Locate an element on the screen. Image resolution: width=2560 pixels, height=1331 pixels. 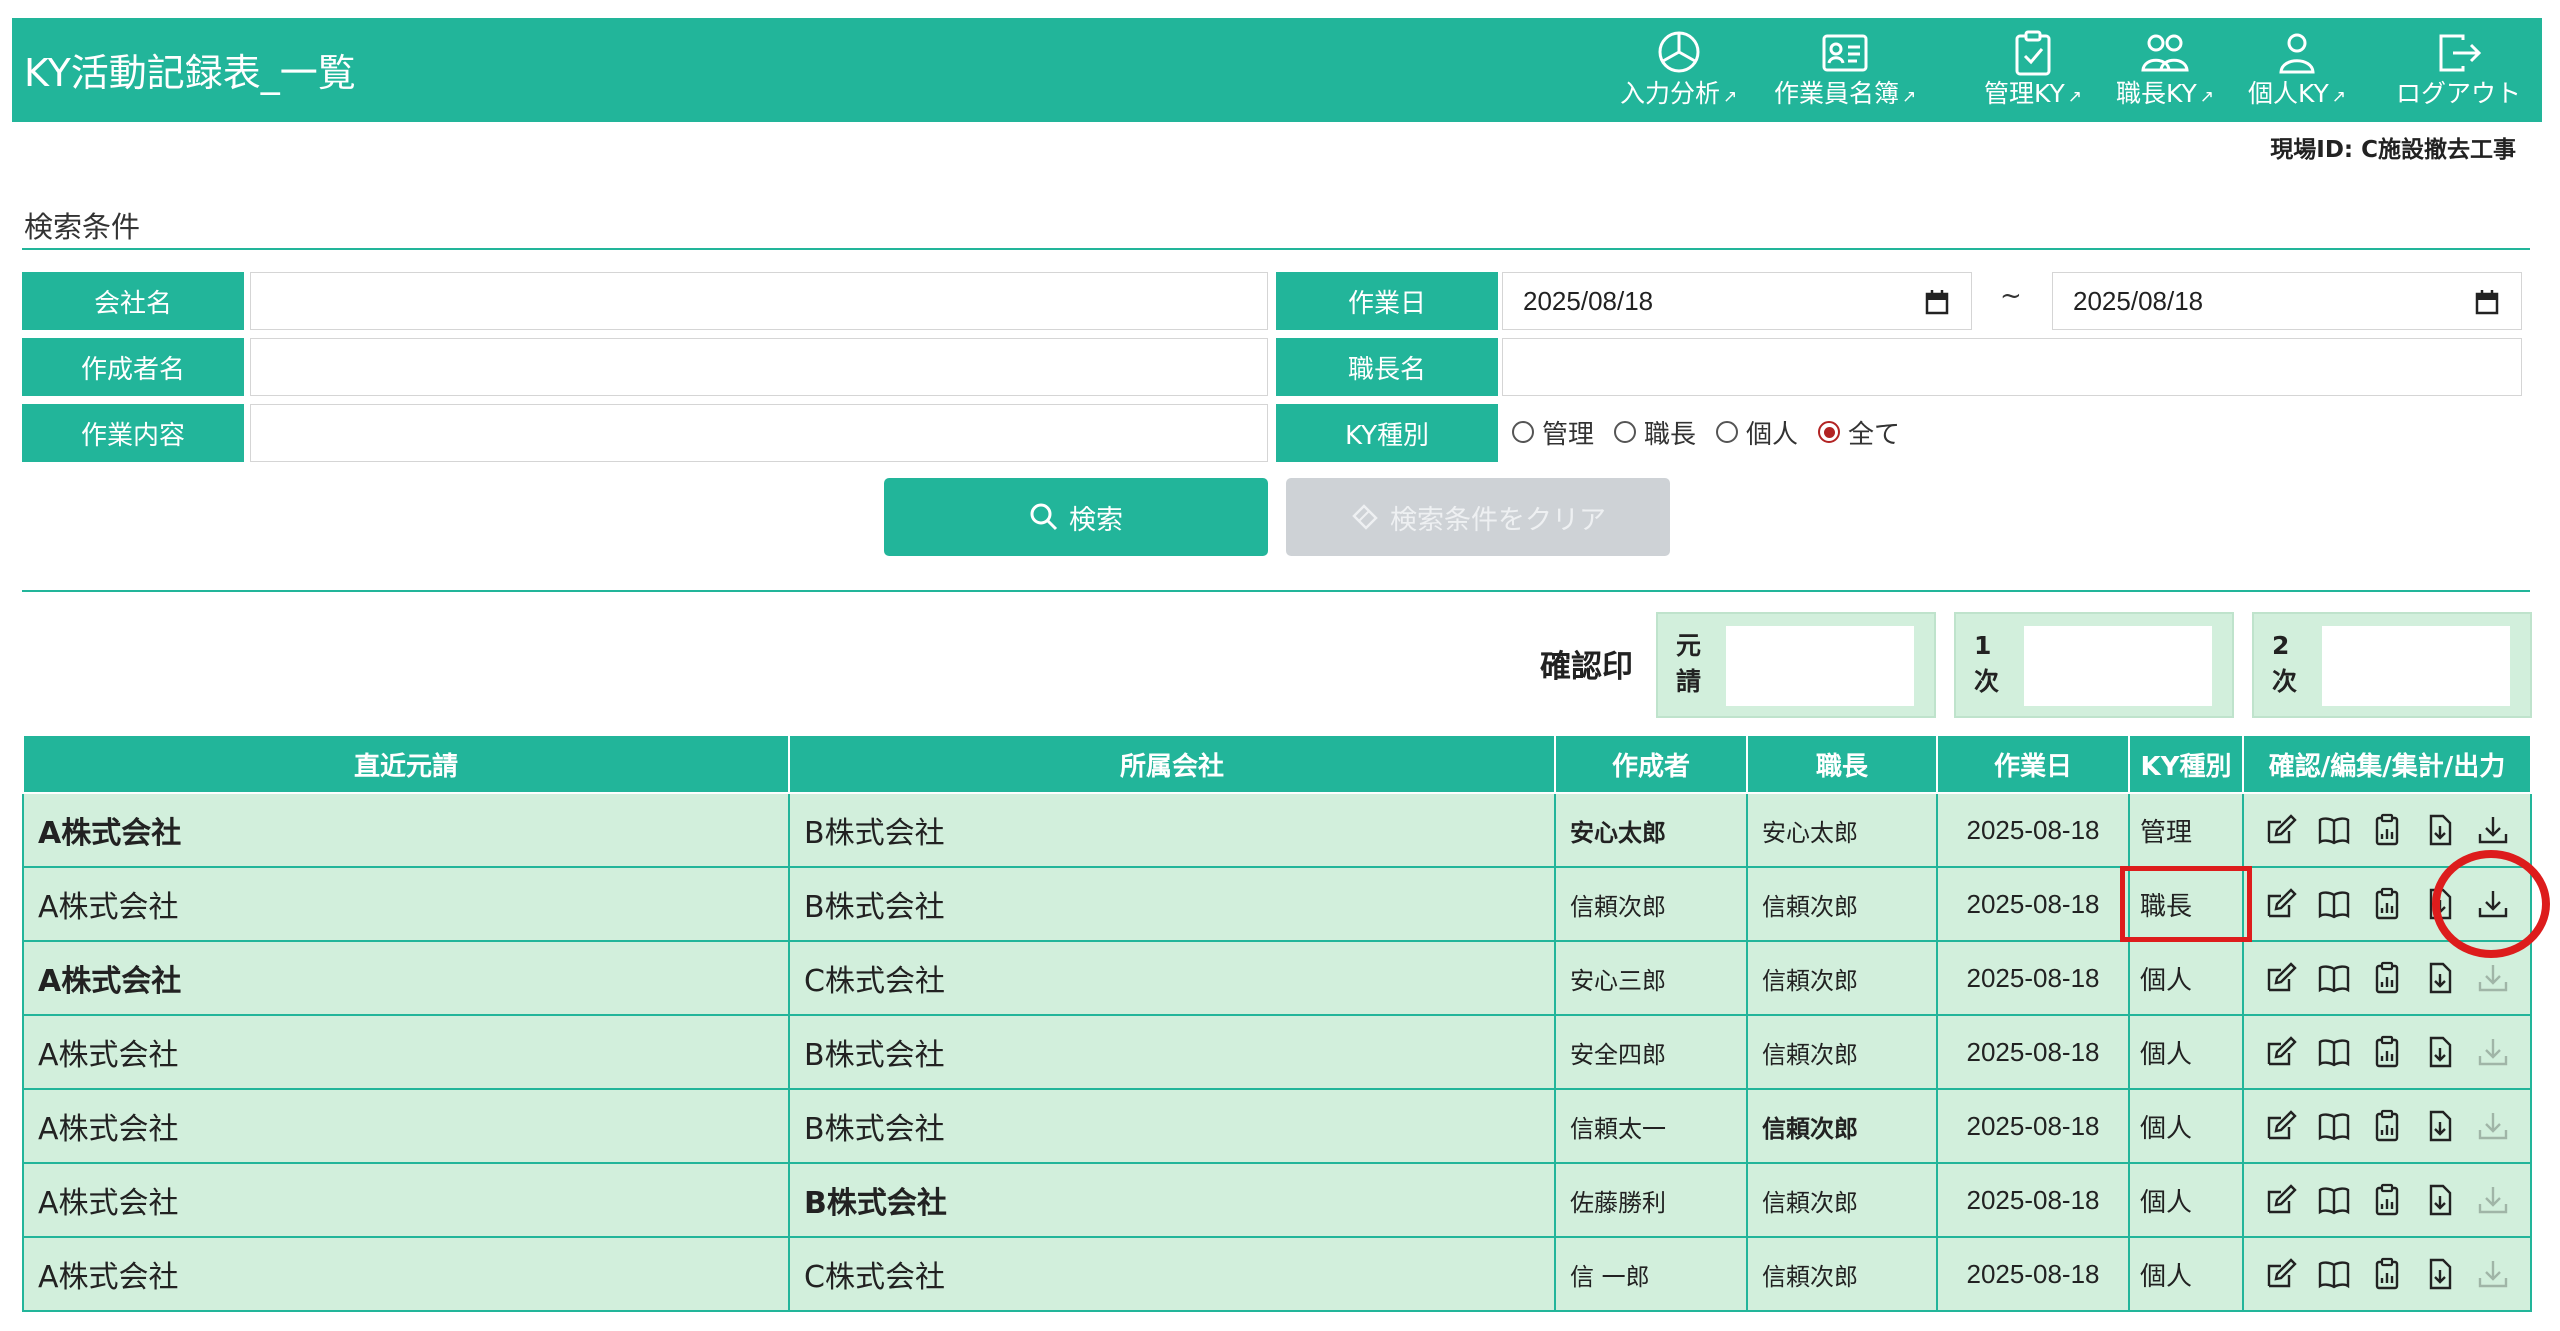
stamp-tag: 2次 is located at coordinates (2285, 664).